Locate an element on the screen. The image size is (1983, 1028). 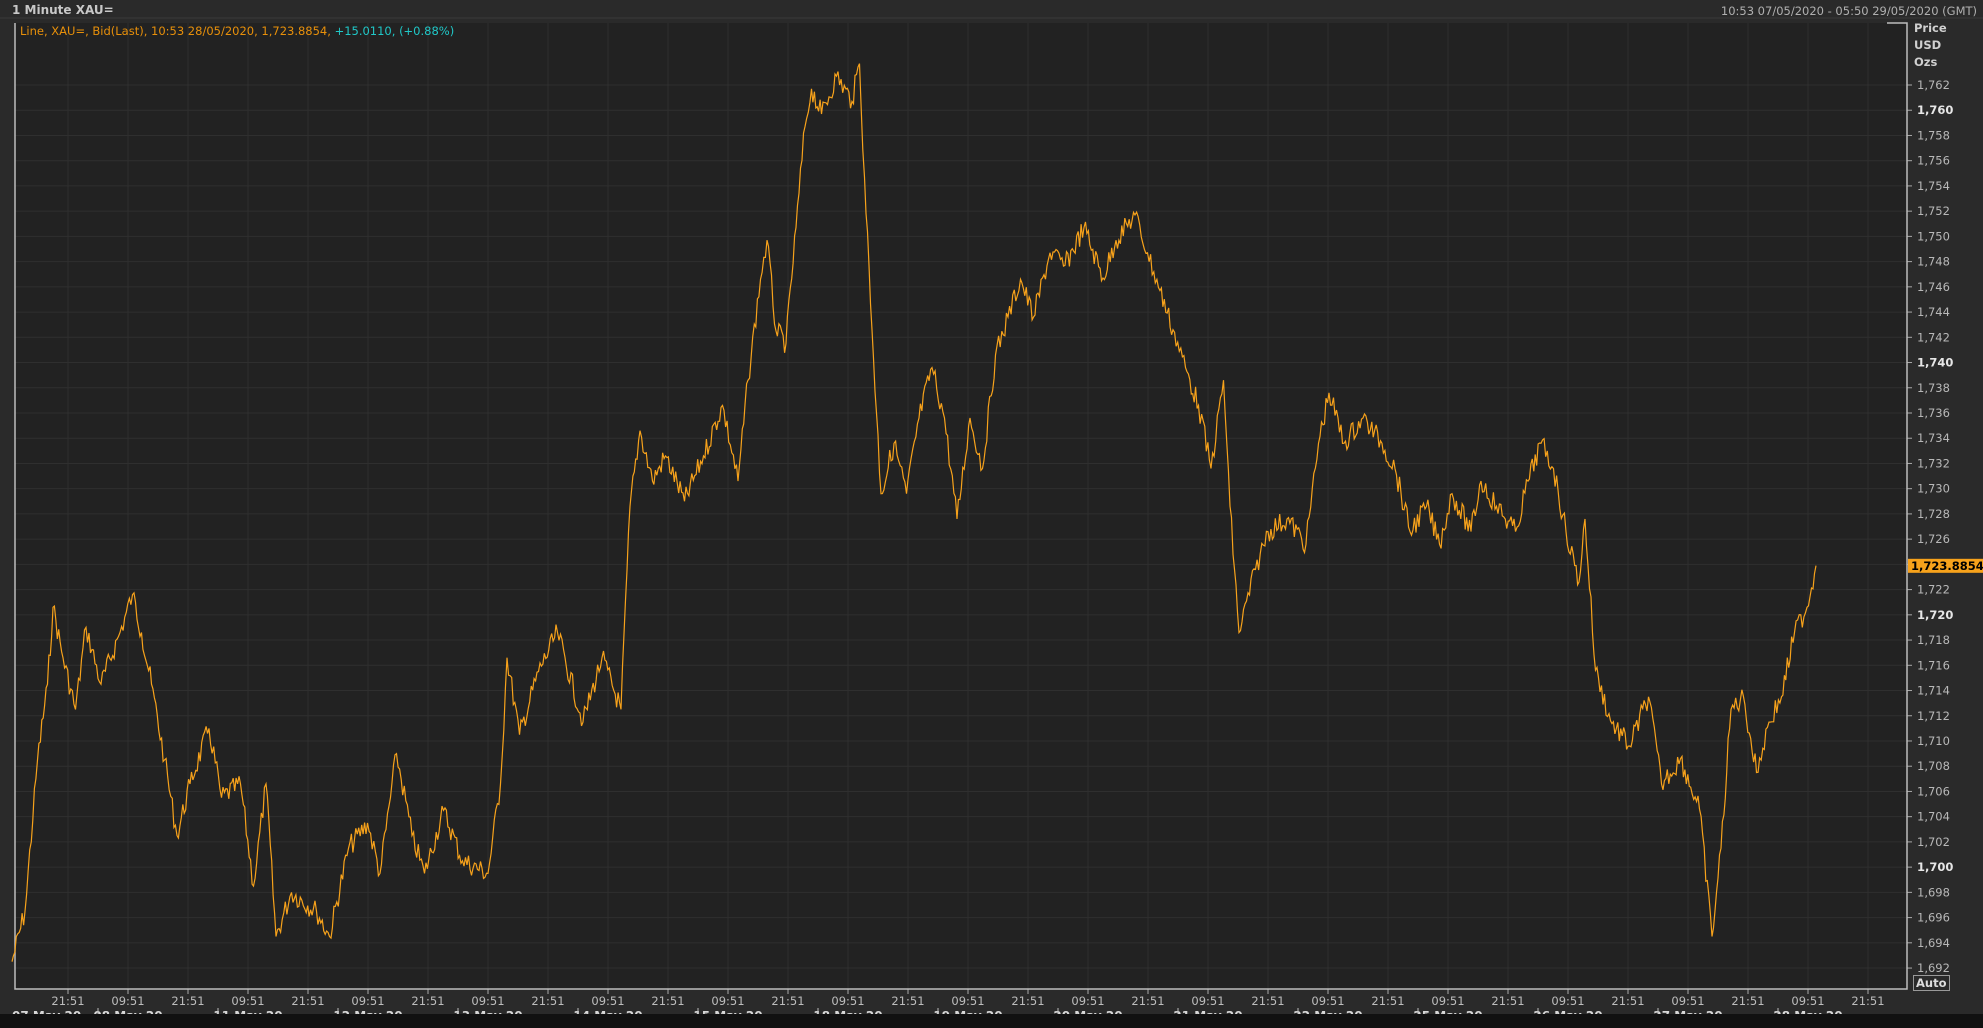
legend-change: +15.0110, (+0.88%) is located at coordinates (394, 31).